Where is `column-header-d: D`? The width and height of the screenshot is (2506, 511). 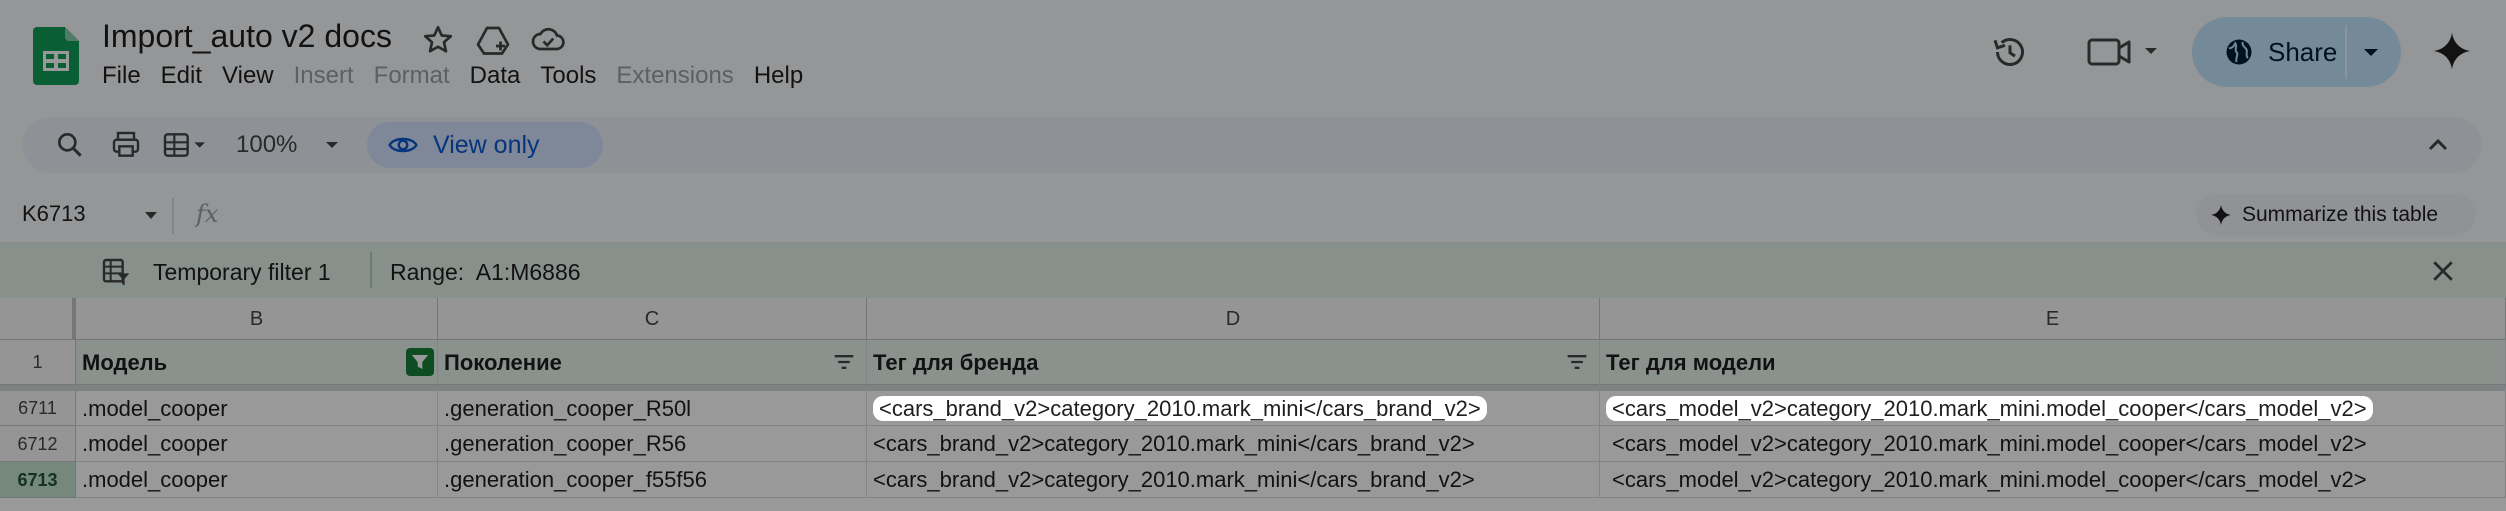
column-header-d: D is located at coordinates (1233, 319).